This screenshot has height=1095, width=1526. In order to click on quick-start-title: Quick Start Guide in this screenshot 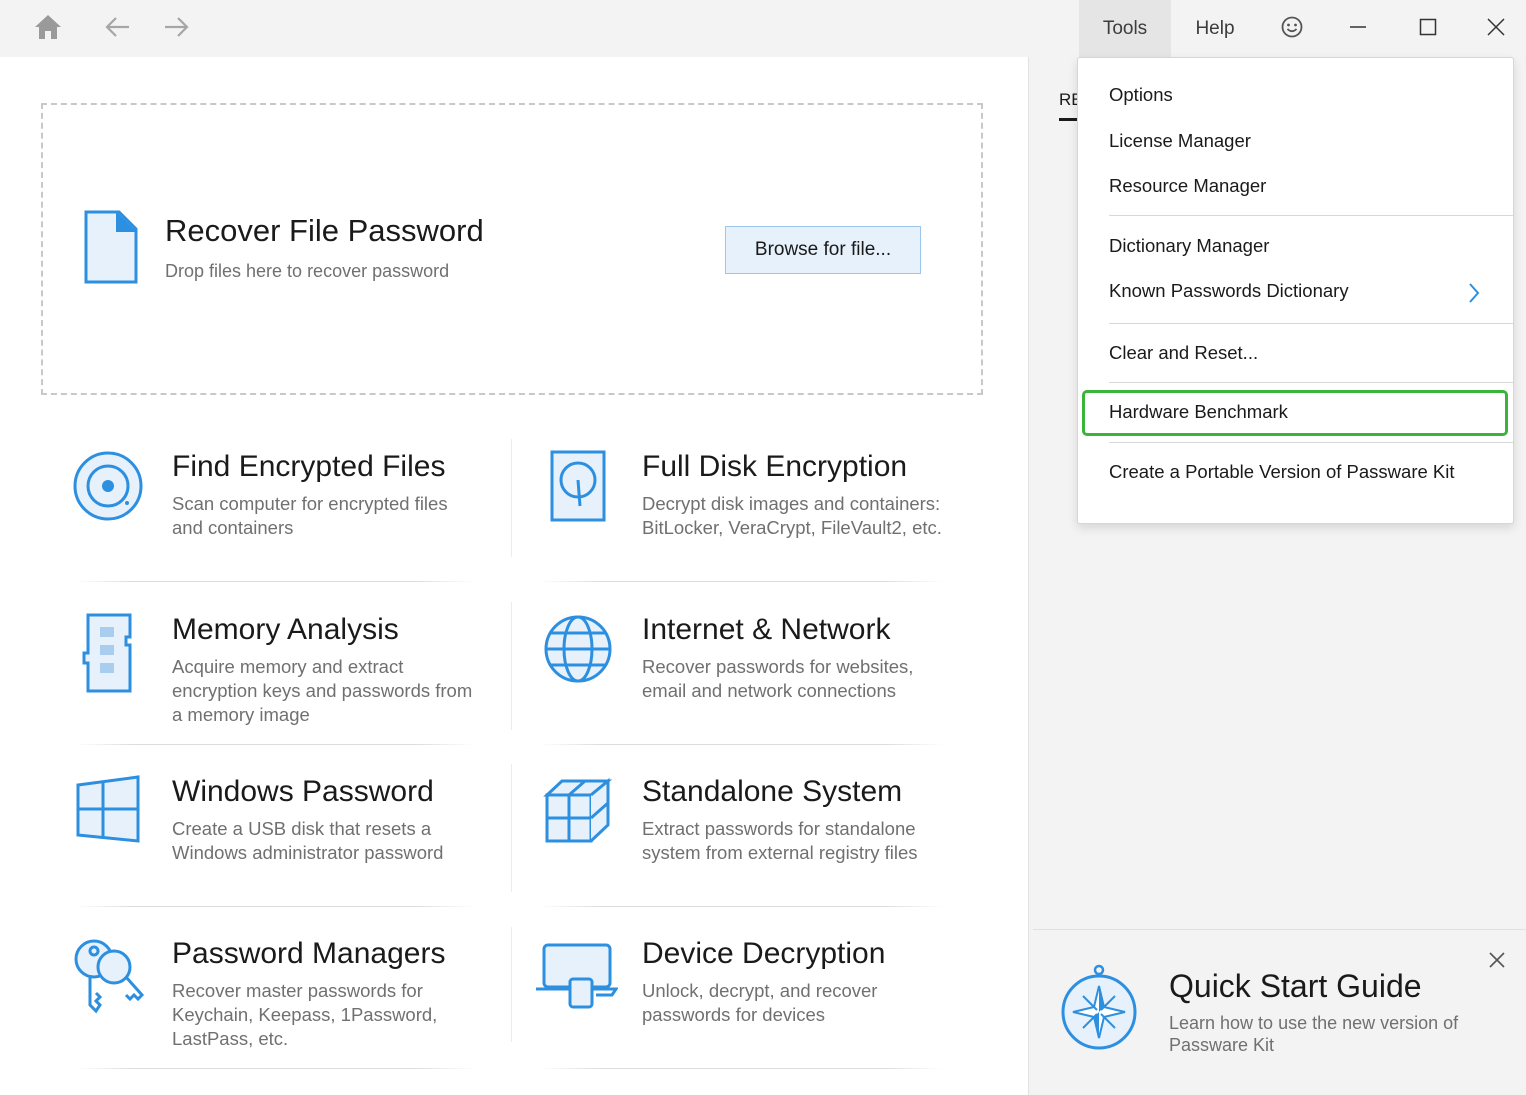, I will do `click(1295, 986)`.